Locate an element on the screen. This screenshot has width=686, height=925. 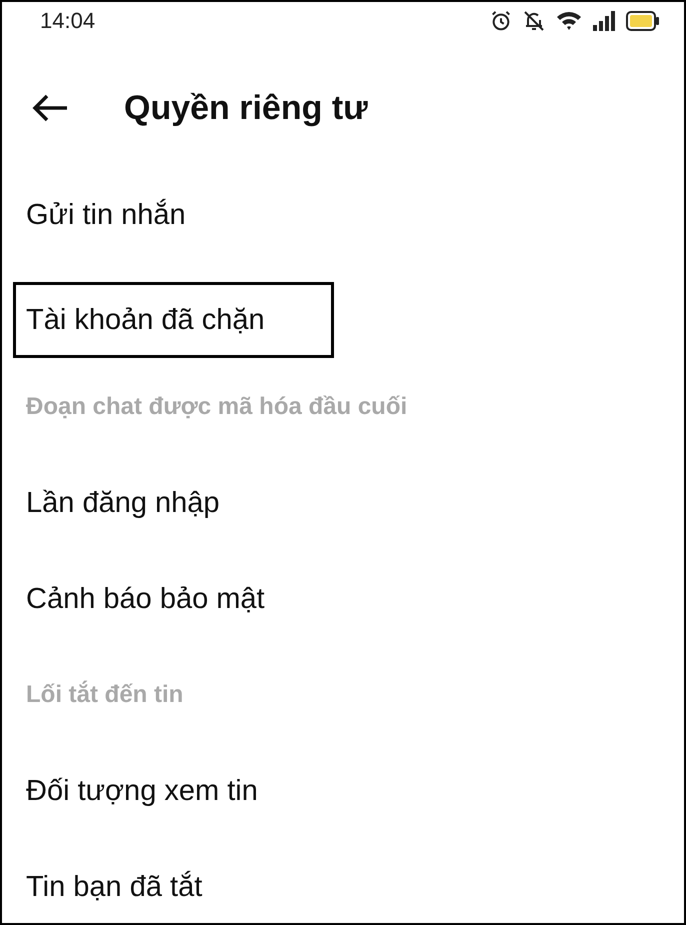
menu-item: Tài khoản đã chặn is located at coordinates (145, 320).